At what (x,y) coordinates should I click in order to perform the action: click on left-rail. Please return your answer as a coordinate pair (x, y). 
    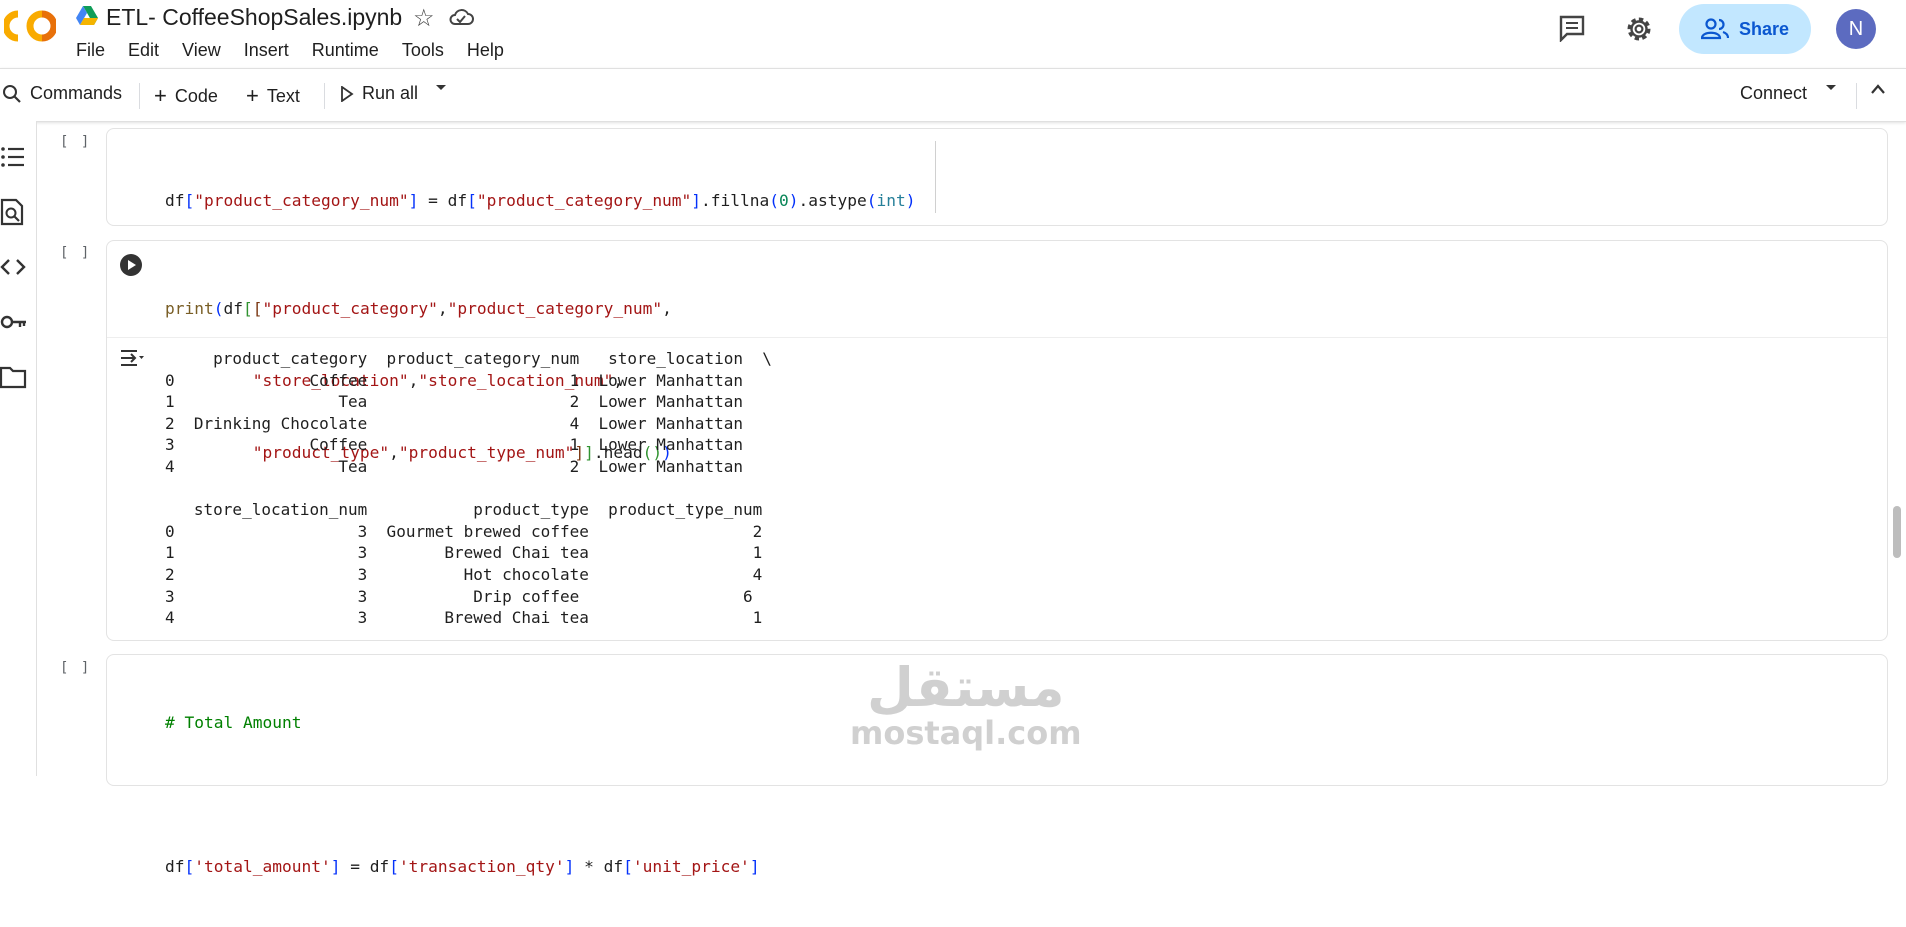
    Looking at the image, I should click on (18, 448).